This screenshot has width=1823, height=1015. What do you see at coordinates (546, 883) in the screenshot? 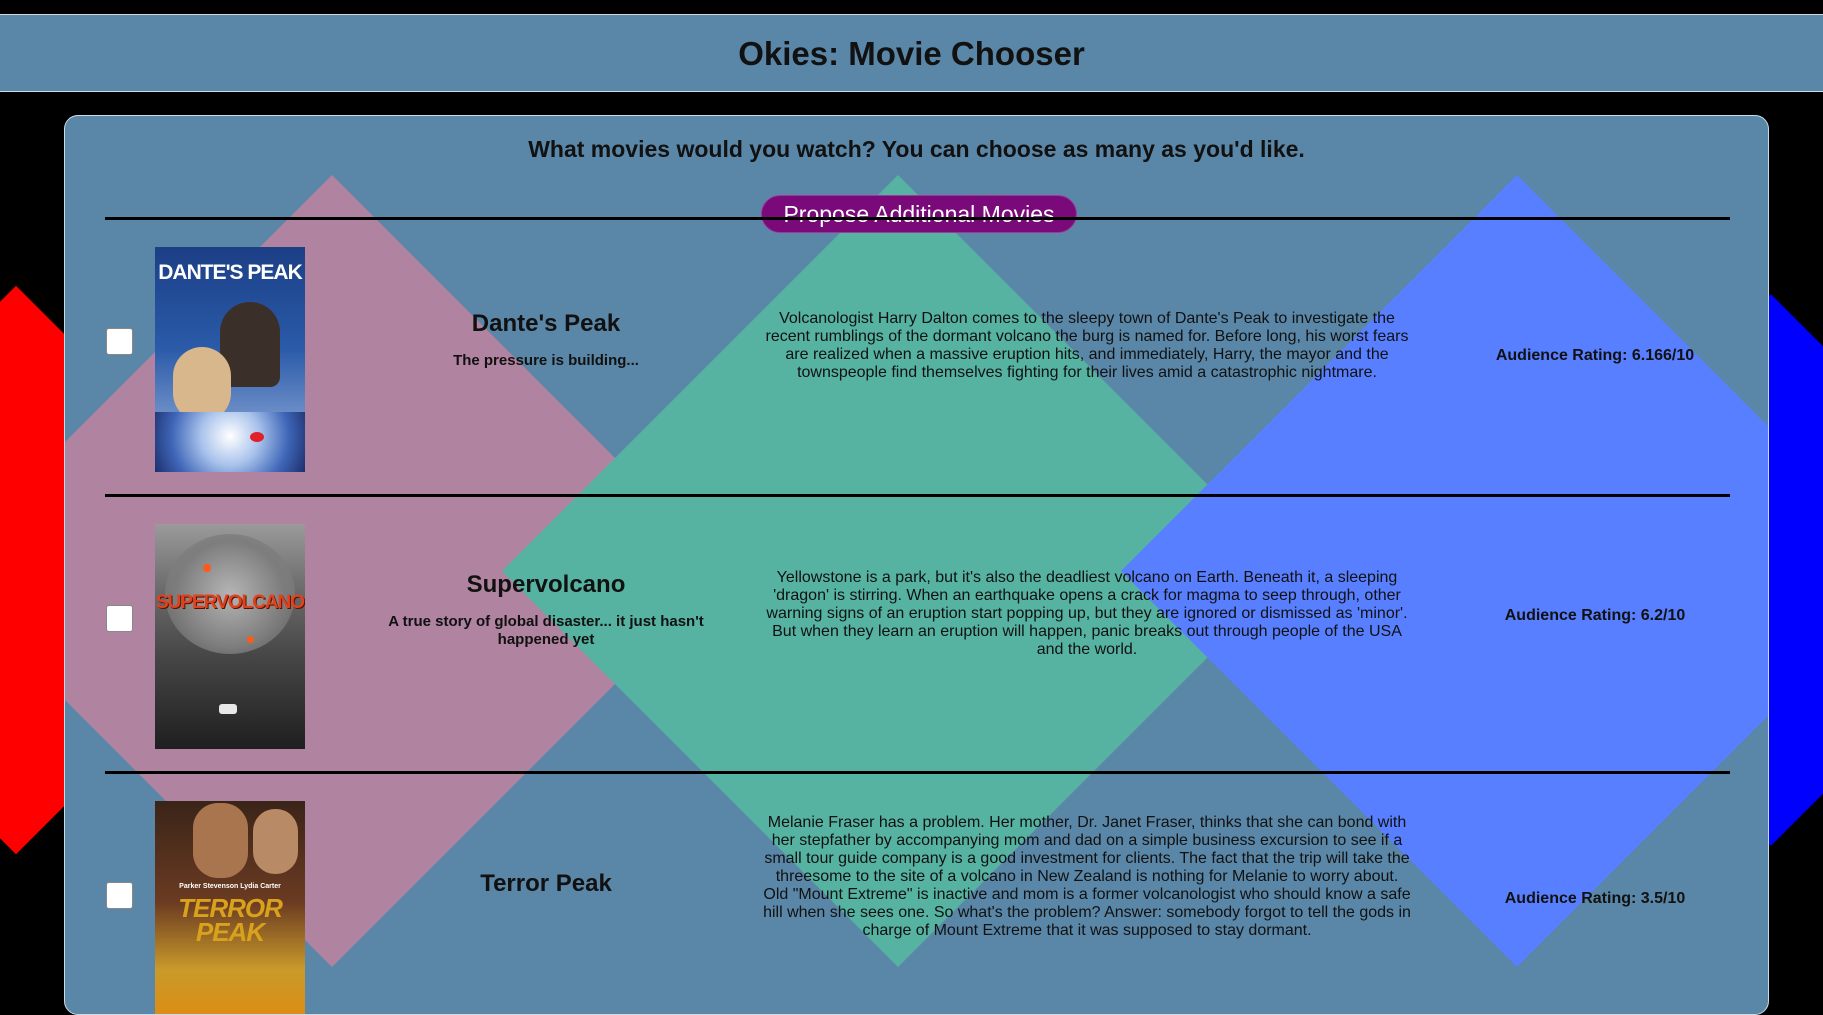
I see `movie-title: Terror Peak` at bounding box center [546, 883].